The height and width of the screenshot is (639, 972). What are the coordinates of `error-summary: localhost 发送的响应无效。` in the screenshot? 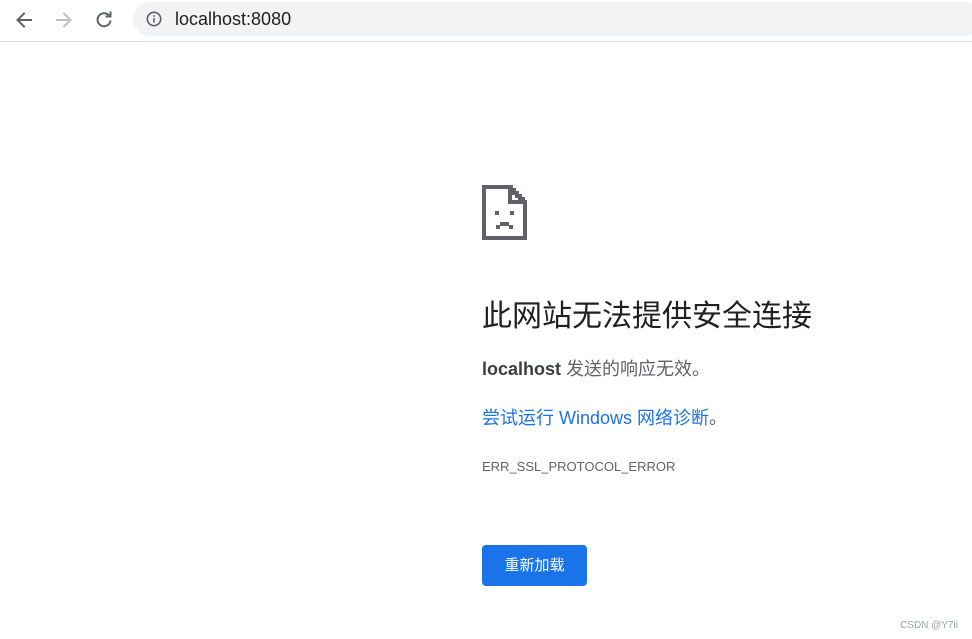 It's located at (596, 369).